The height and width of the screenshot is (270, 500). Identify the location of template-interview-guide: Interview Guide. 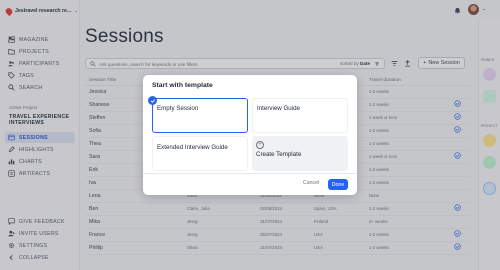
(300, 115).